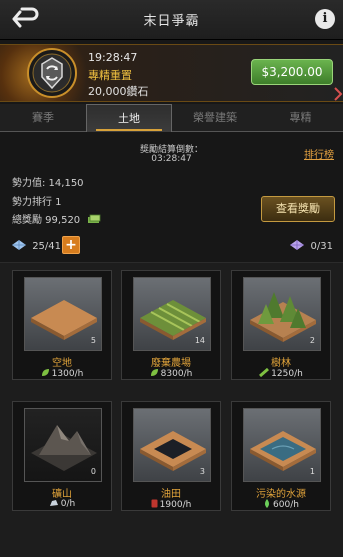  I want to click on total-reward-text: 總獎勵 99,520, so click(46, 220).